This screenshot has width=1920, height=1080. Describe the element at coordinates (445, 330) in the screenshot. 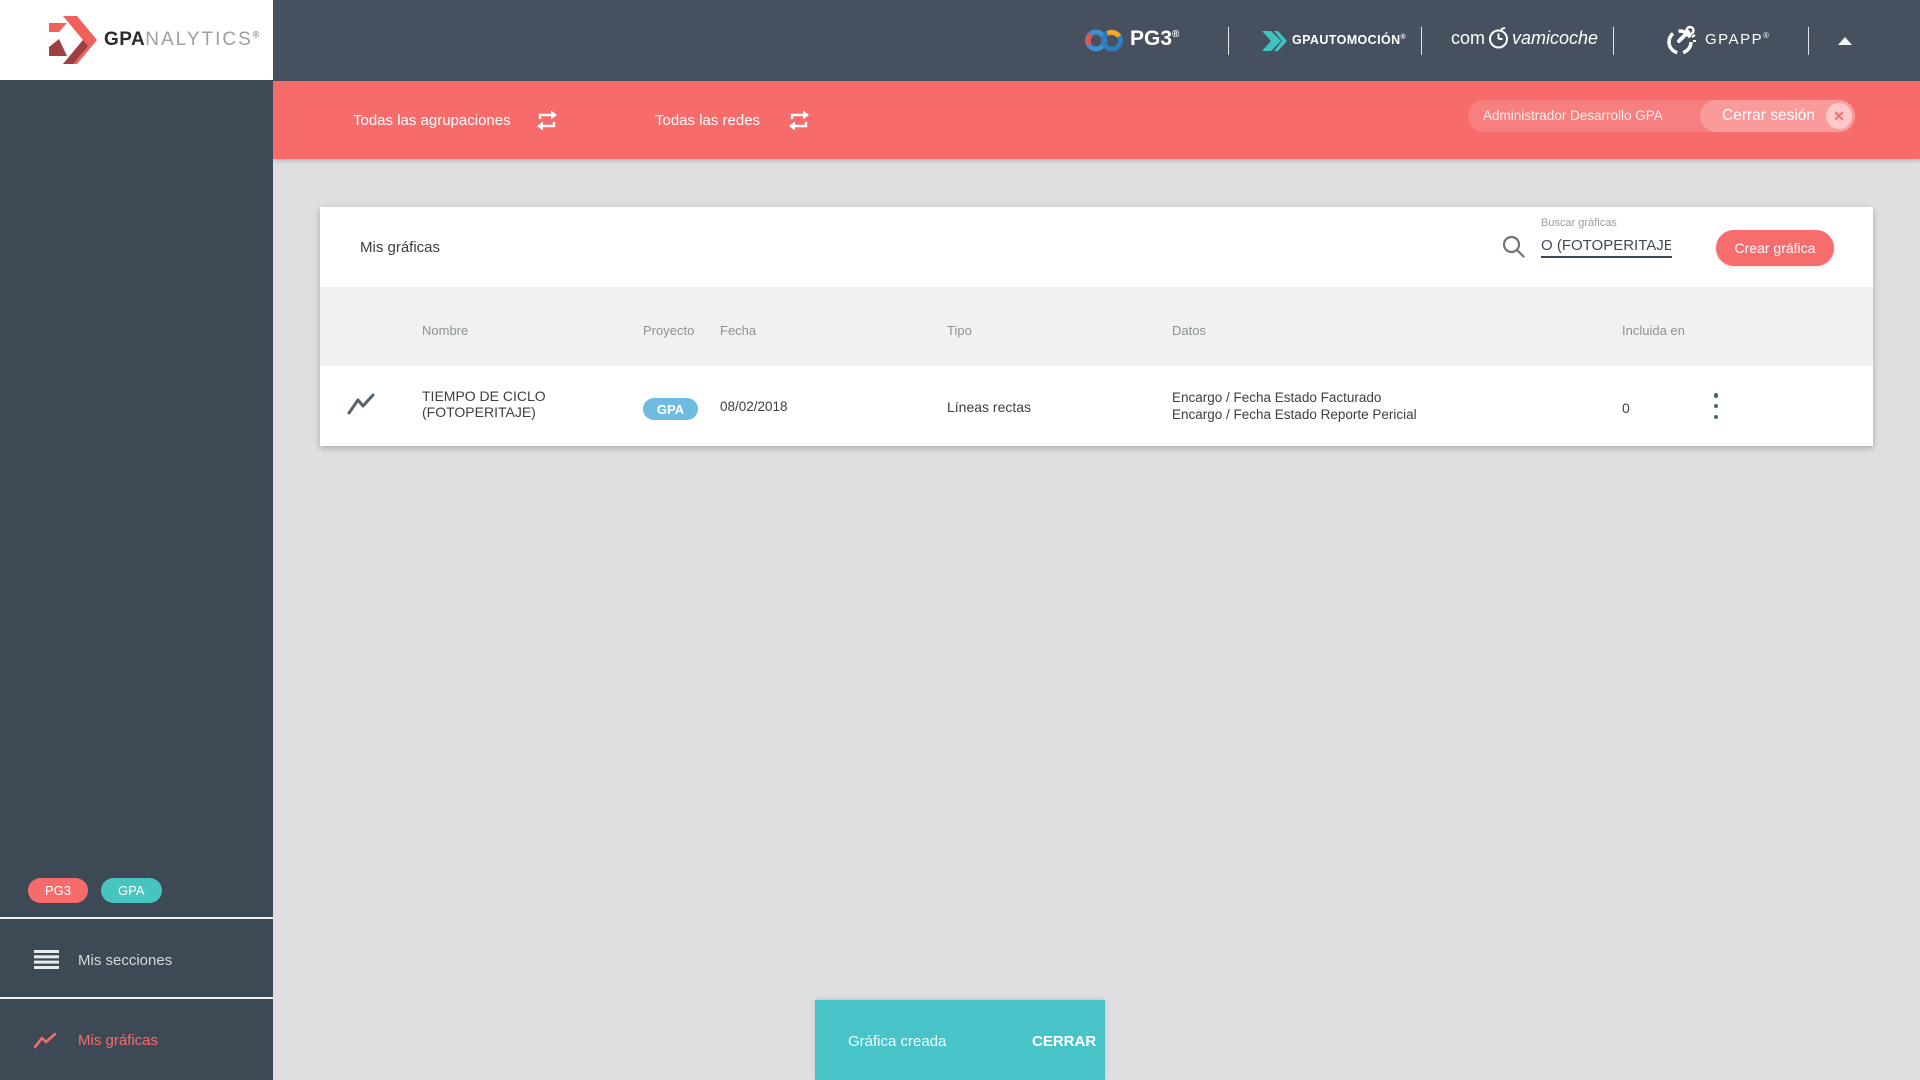

I see `column-header-nombre: Nombre` at that location.